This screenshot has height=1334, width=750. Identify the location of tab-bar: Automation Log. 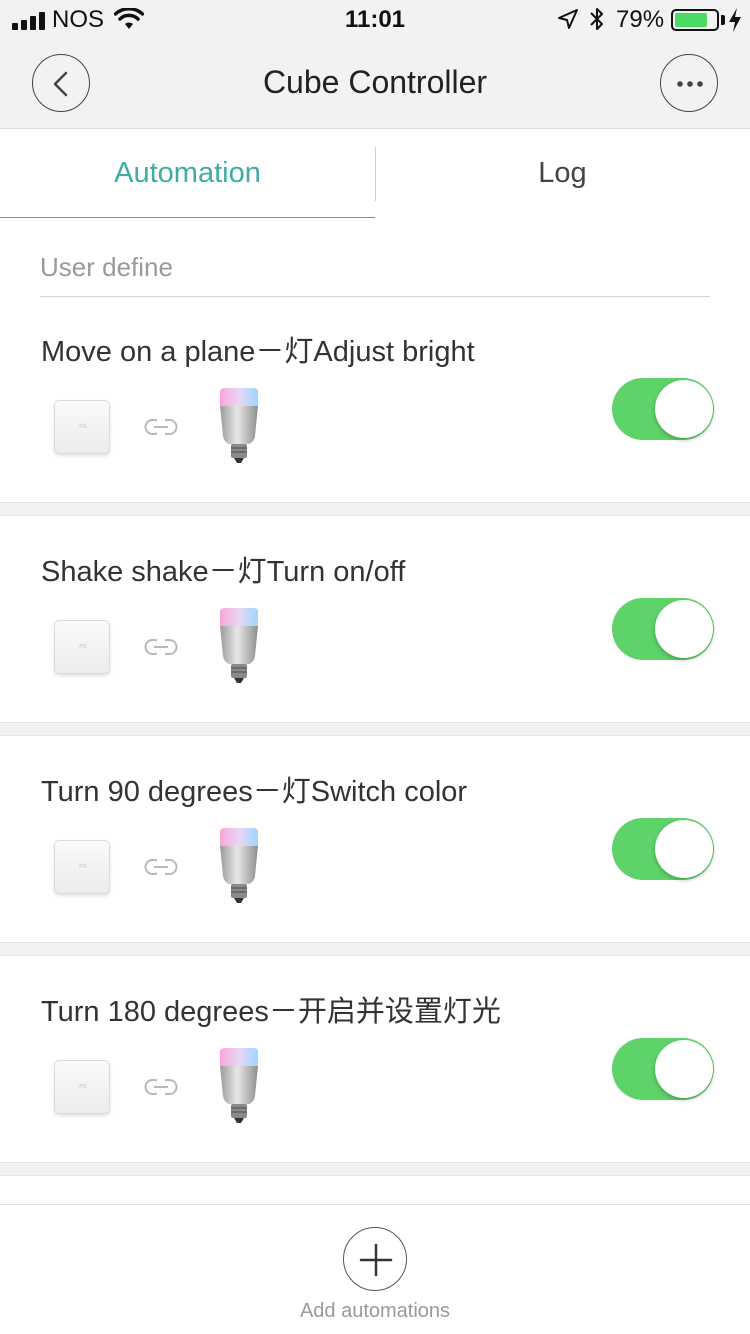
(375, 173).